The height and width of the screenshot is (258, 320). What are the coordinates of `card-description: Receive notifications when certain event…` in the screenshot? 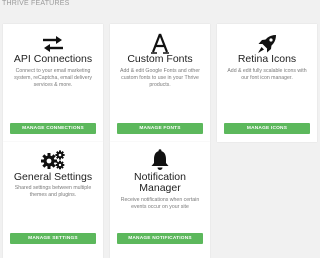 It's located at (160, 204).